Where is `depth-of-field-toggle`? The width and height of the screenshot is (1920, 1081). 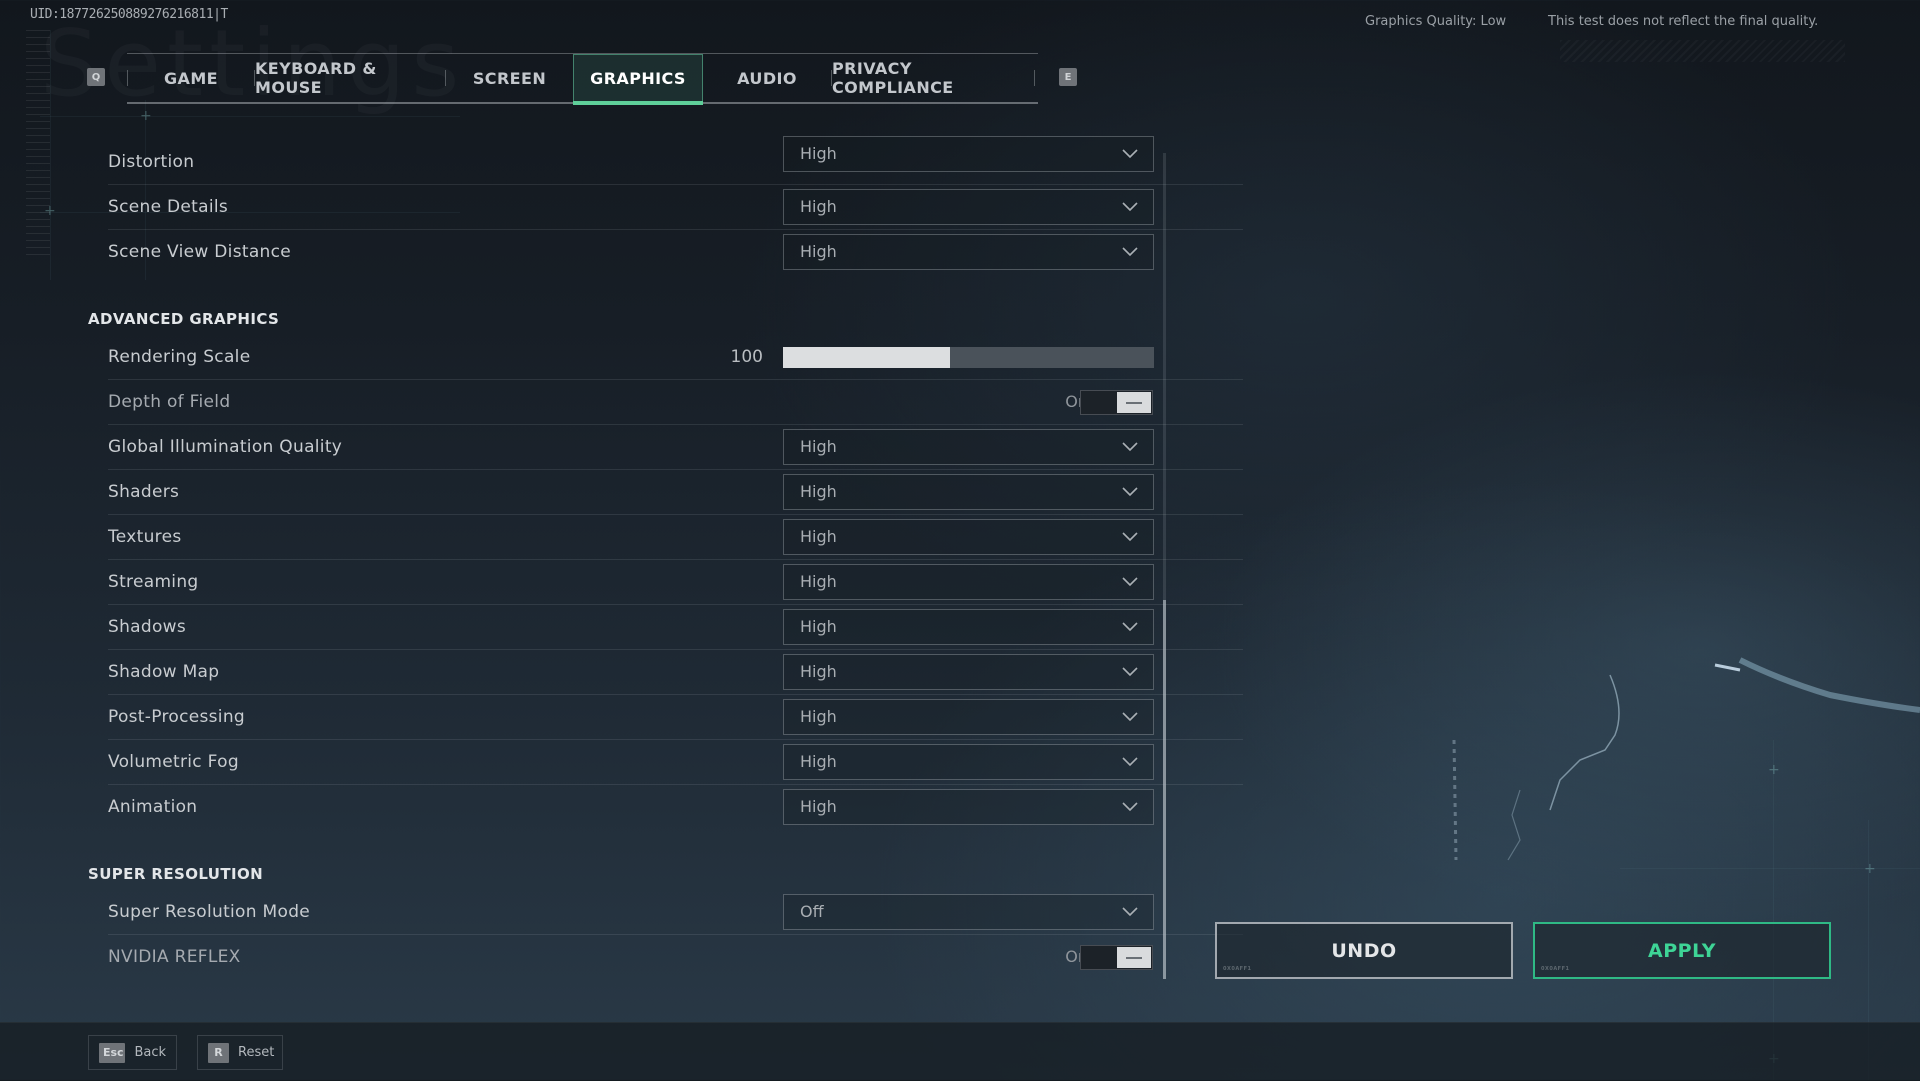 depth-of-field-toggle is located at coordinates (1116, 402).